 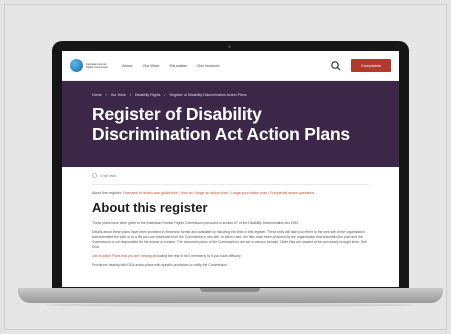 I want to click on search-icon, so click(x=336, y=66).